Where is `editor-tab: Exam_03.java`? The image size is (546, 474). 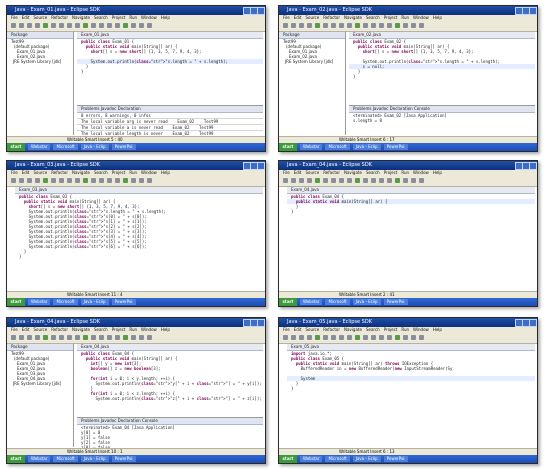
editor-tab: Exam_03.java is located at coordinates (139, 190).